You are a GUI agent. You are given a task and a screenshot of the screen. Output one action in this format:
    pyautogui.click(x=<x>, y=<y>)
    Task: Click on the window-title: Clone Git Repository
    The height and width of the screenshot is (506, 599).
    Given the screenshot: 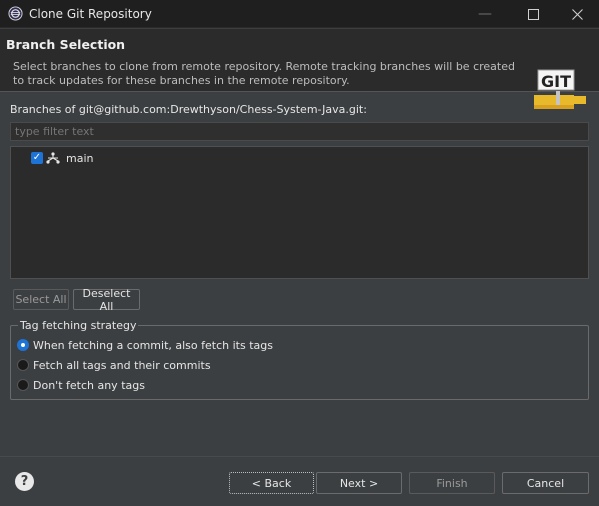 What is the action you would take?
    pyautogui.click(x=90, y=14)
    